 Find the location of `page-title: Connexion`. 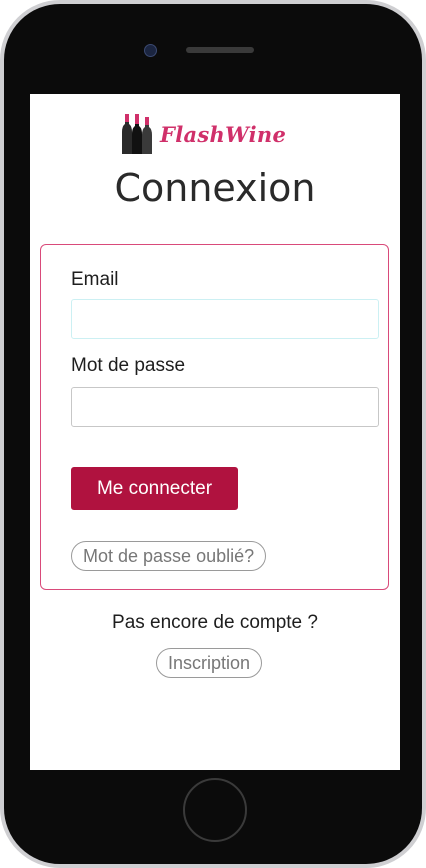

page-title: Connexion is located at coordinates (215, 188).